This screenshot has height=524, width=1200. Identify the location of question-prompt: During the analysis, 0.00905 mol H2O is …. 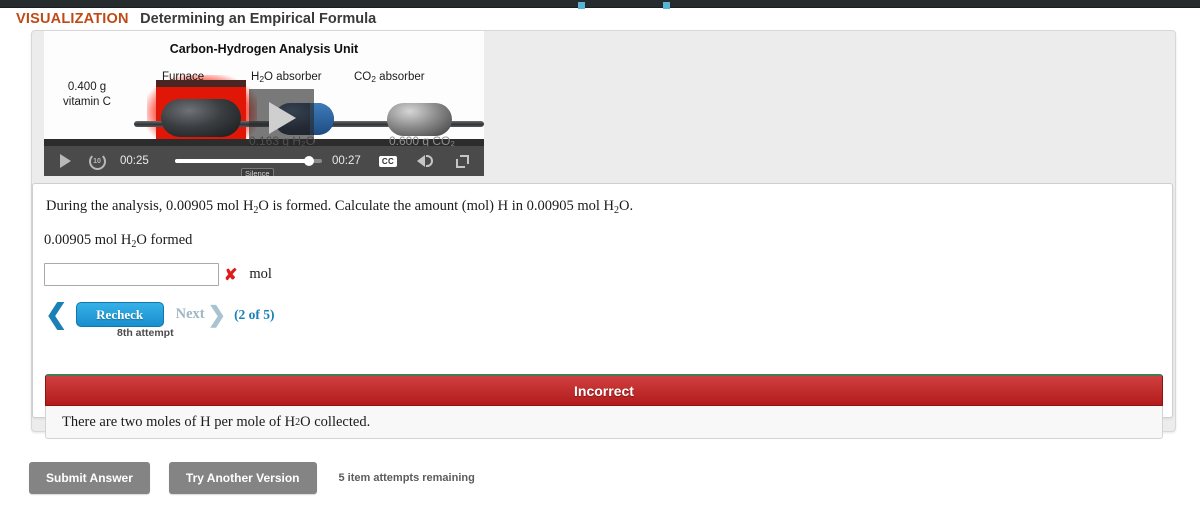
(339, 207).